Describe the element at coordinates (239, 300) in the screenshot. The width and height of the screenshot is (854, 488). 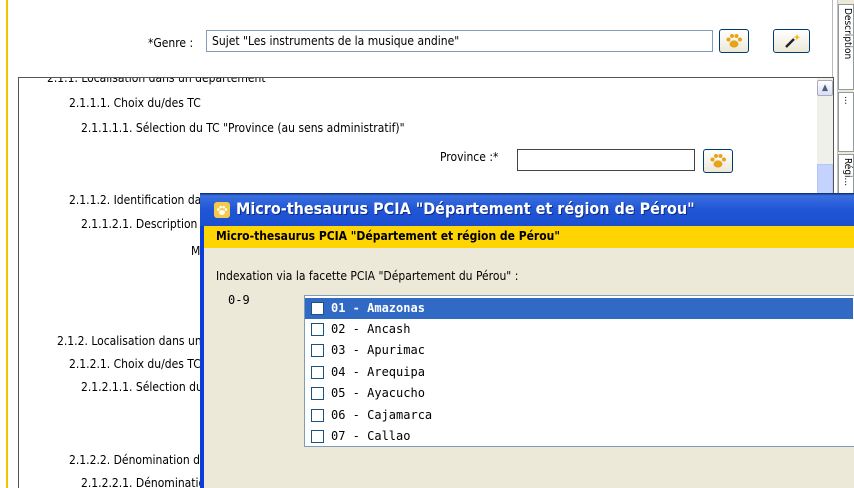
I see `range-label: 0-9` at that location.